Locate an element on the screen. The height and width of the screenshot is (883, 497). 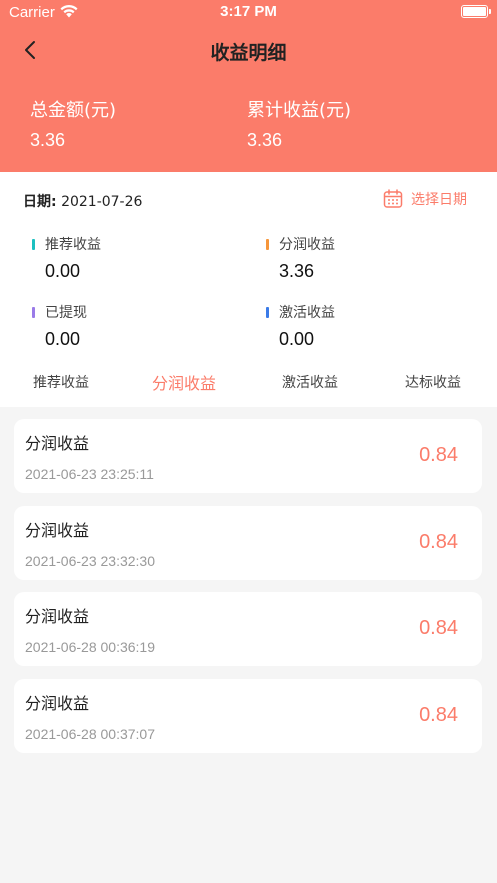
calendar-icon is located at coordinates (393, 198).